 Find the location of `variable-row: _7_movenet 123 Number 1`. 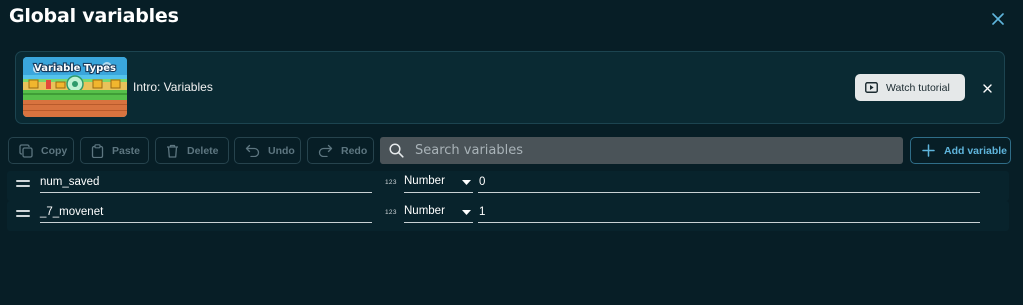

variable-row: _7_movenet 123 Number 1 is located at coordinates (508, 216).